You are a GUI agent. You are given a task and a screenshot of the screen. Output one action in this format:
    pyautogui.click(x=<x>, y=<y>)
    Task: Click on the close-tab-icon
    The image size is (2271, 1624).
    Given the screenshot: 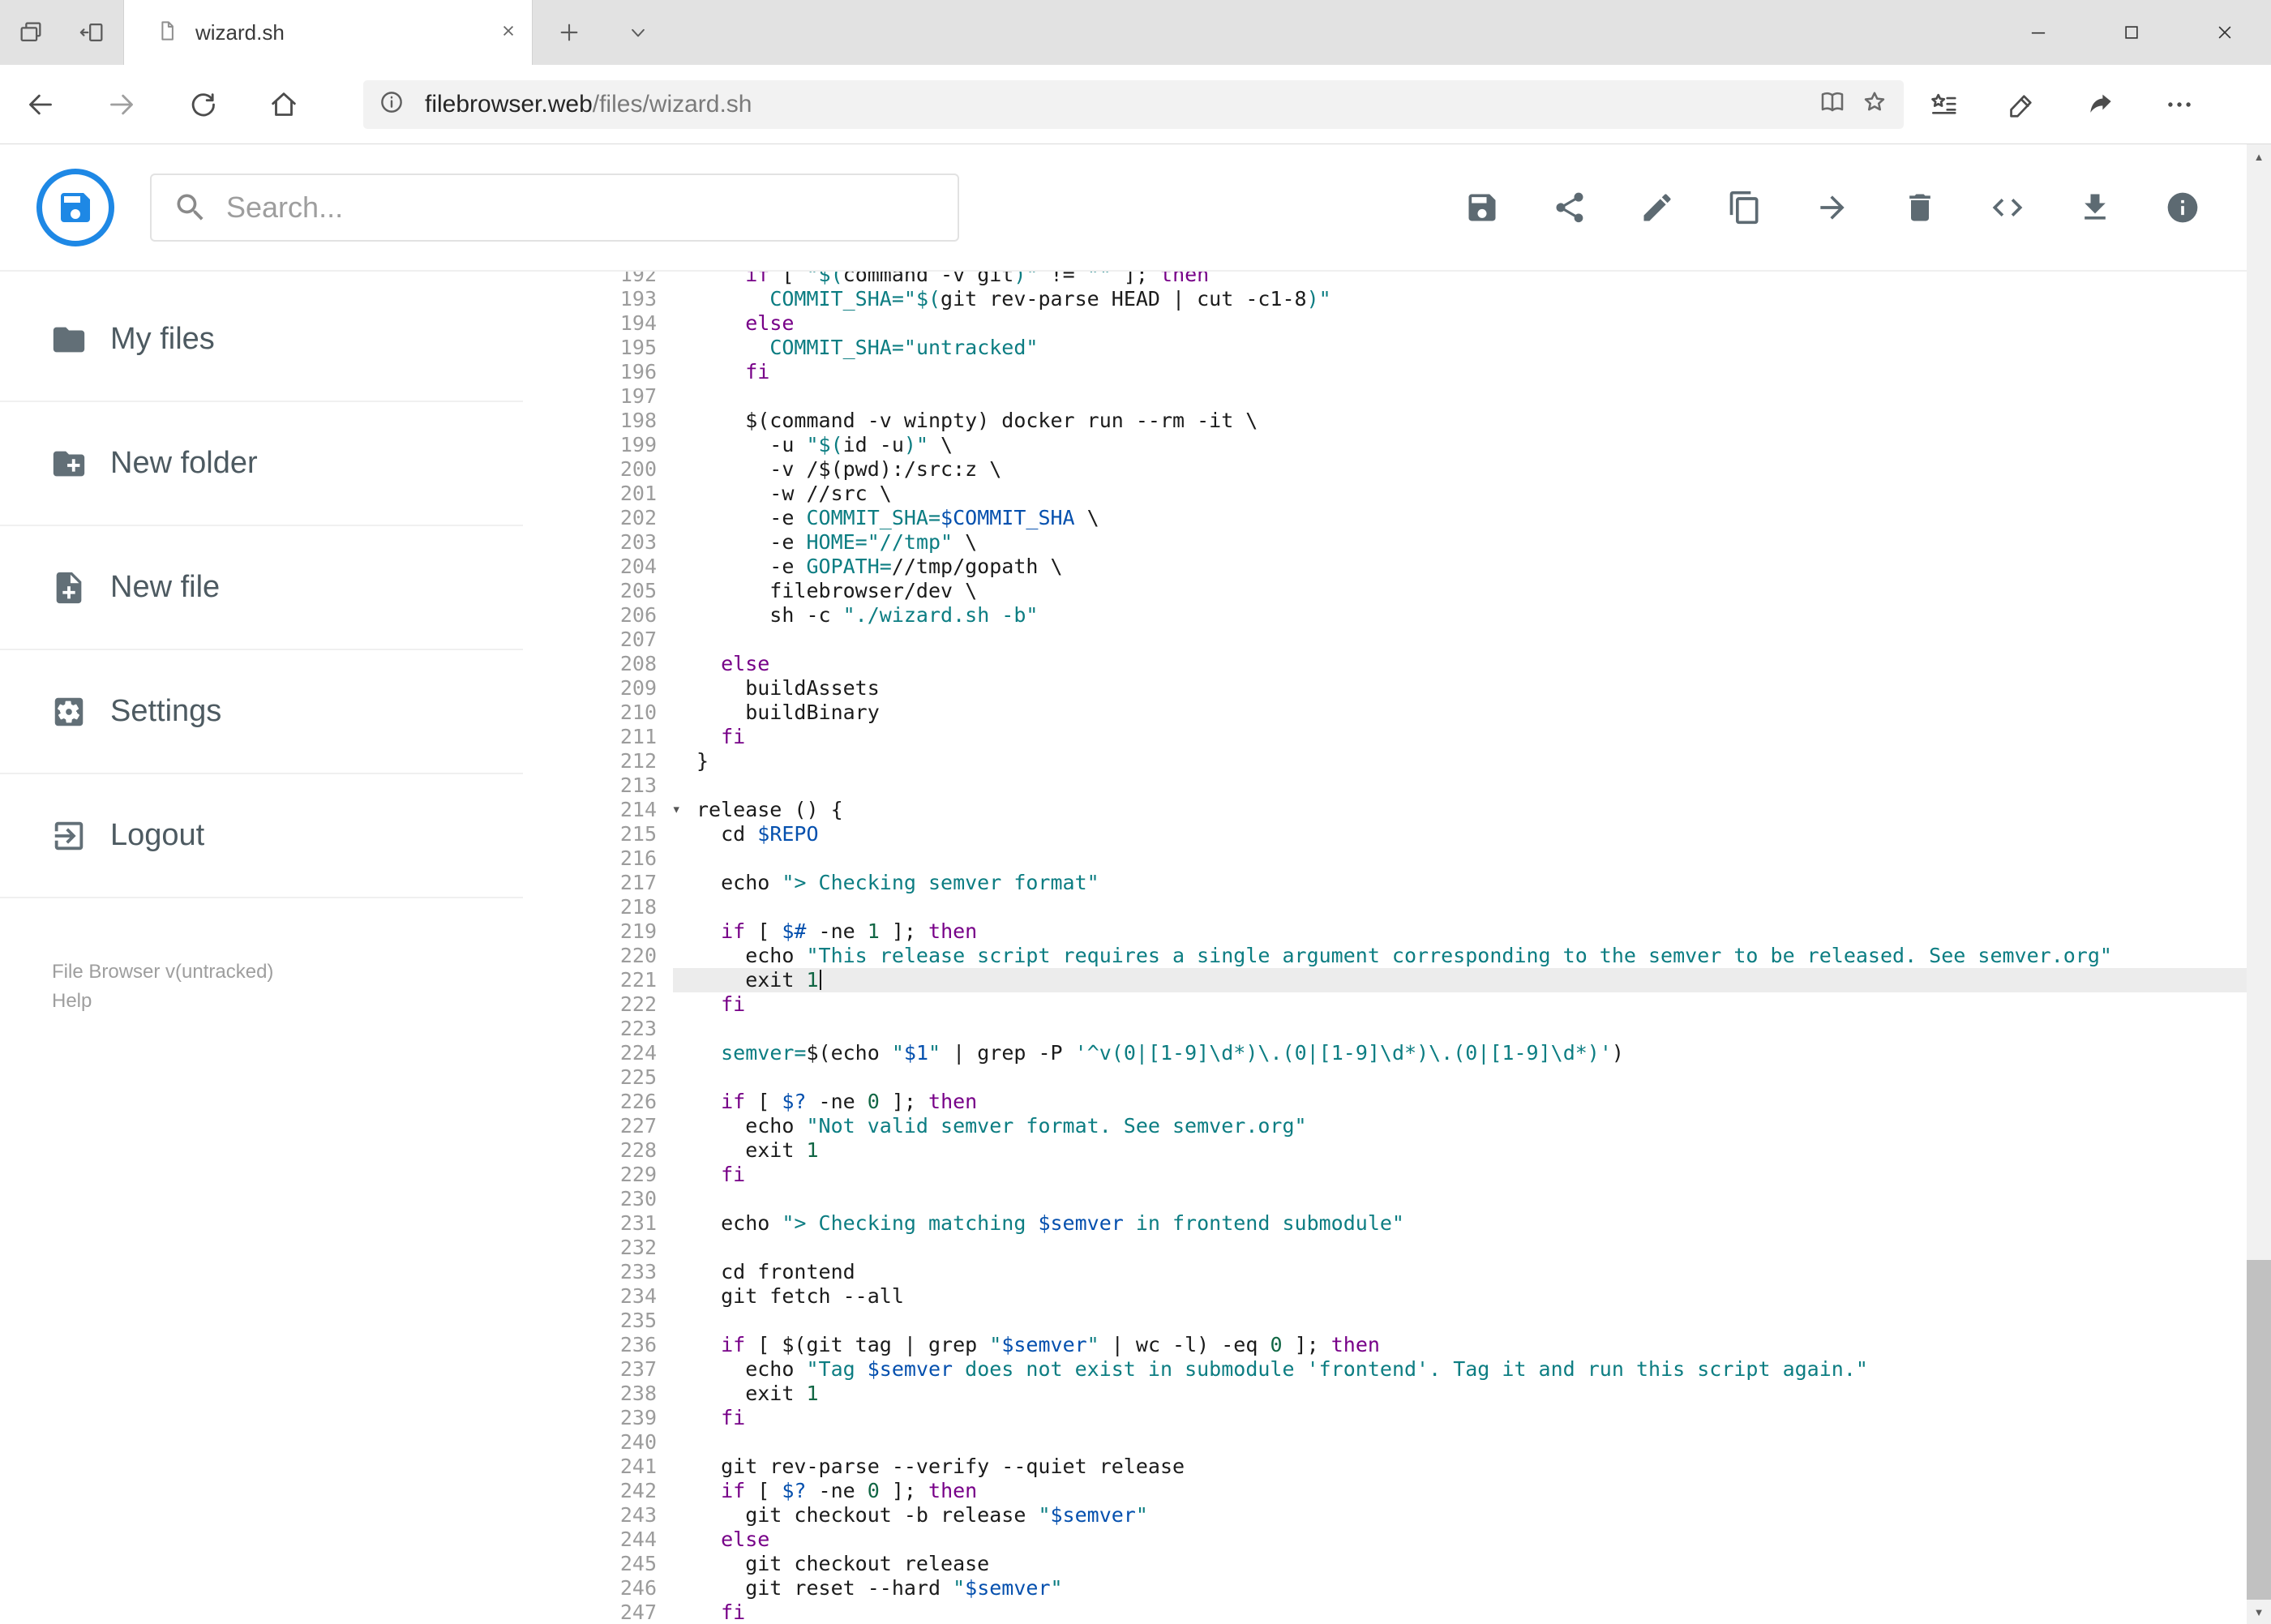 What is the action you would take?
    pyautogui.click(x=508, y=33)
    